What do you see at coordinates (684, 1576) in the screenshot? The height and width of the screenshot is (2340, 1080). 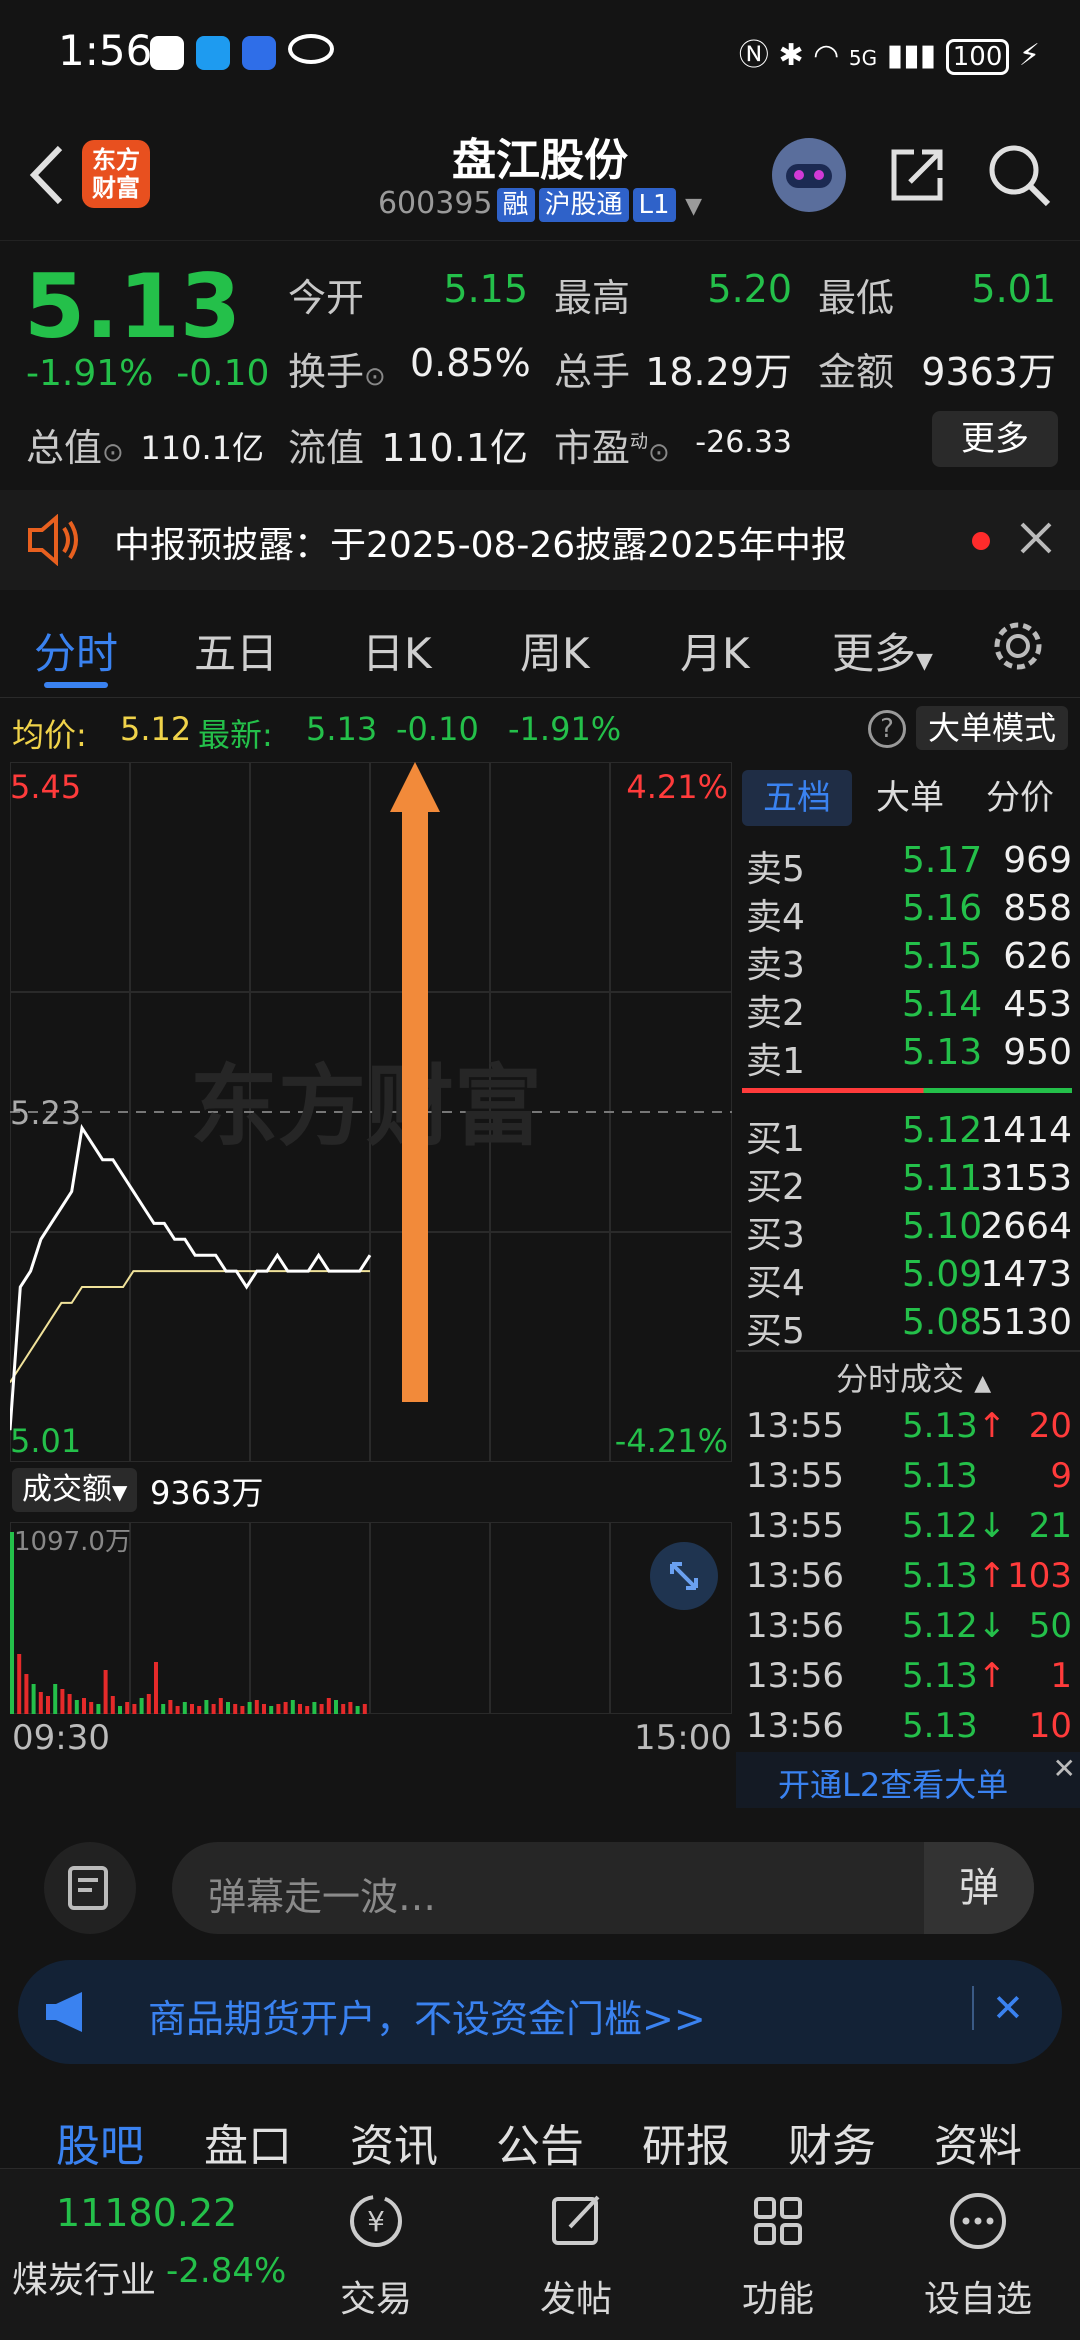 I see `expand-icon` at bounding box center [684, 1576].